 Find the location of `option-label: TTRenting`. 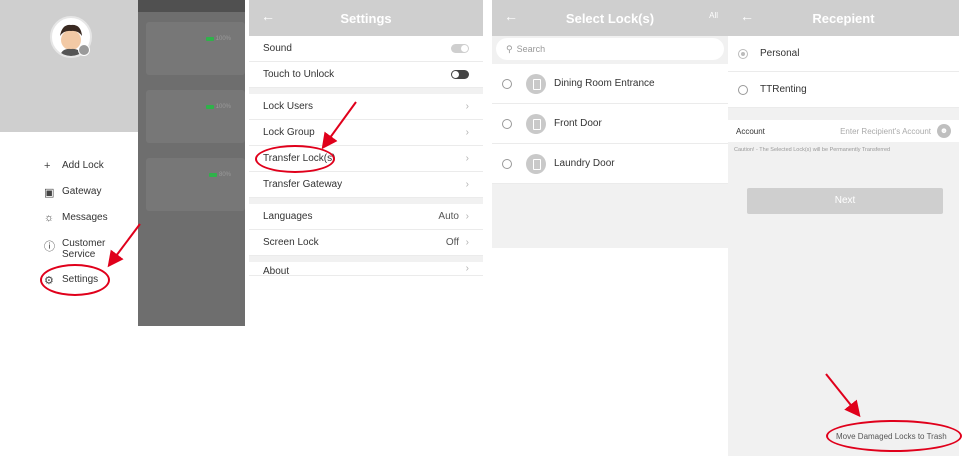

option-label: TTRenting is located at coordinates (783, 89).